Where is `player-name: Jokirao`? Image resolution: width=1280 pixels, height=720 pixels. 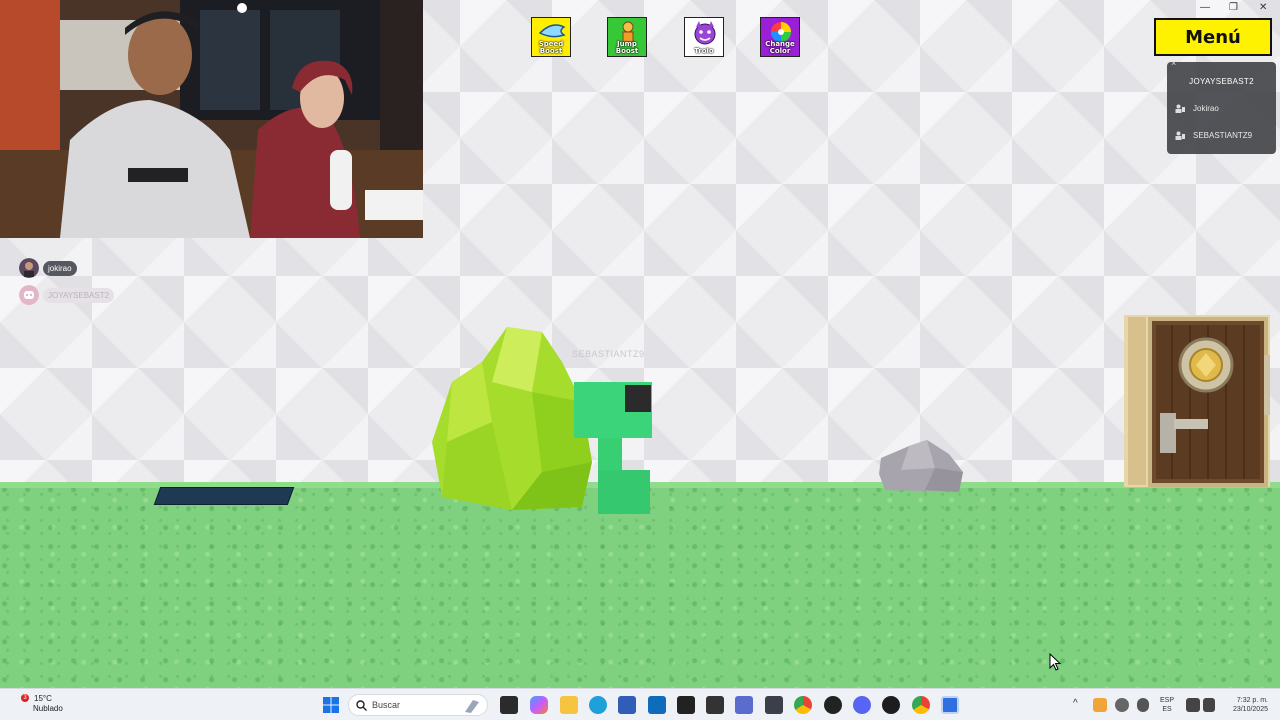 player-name: Jokirao is located at coordinates (1206, 108).